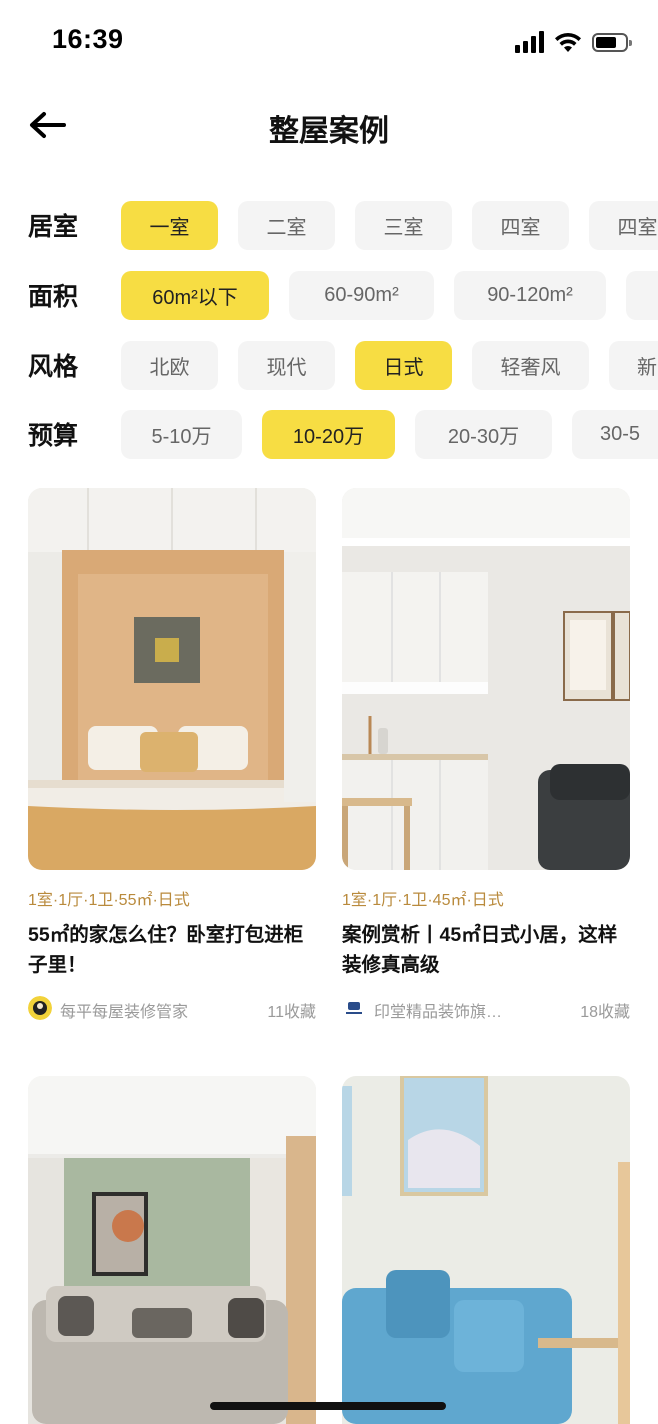 This screenshot has width=658, height=1424. What do you see at coordinates (291, 1012) in the screenshot?
I see `favorite-count: 11收藏` at bounding box center [291, 1012].